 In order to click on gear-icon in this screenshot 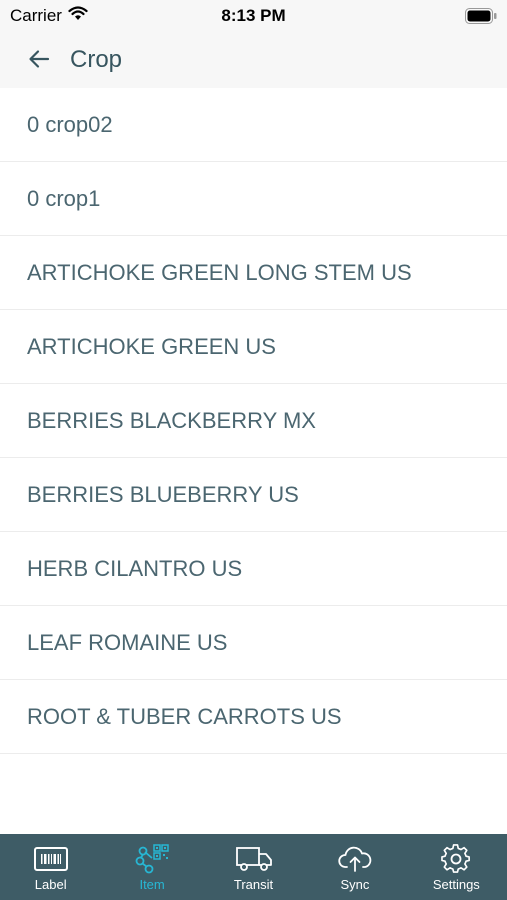, I will do `click(456, 859)`.